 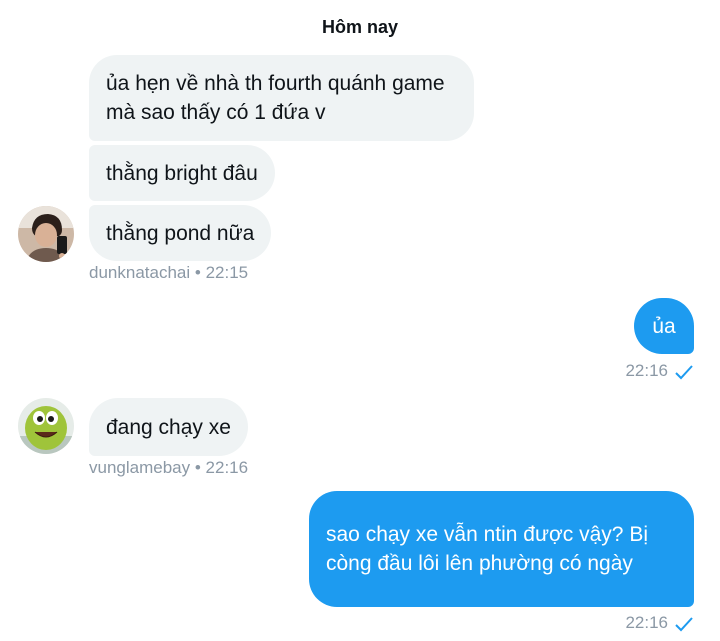 I want to click on avatar-creature-icon, so click(x=46, y=426).